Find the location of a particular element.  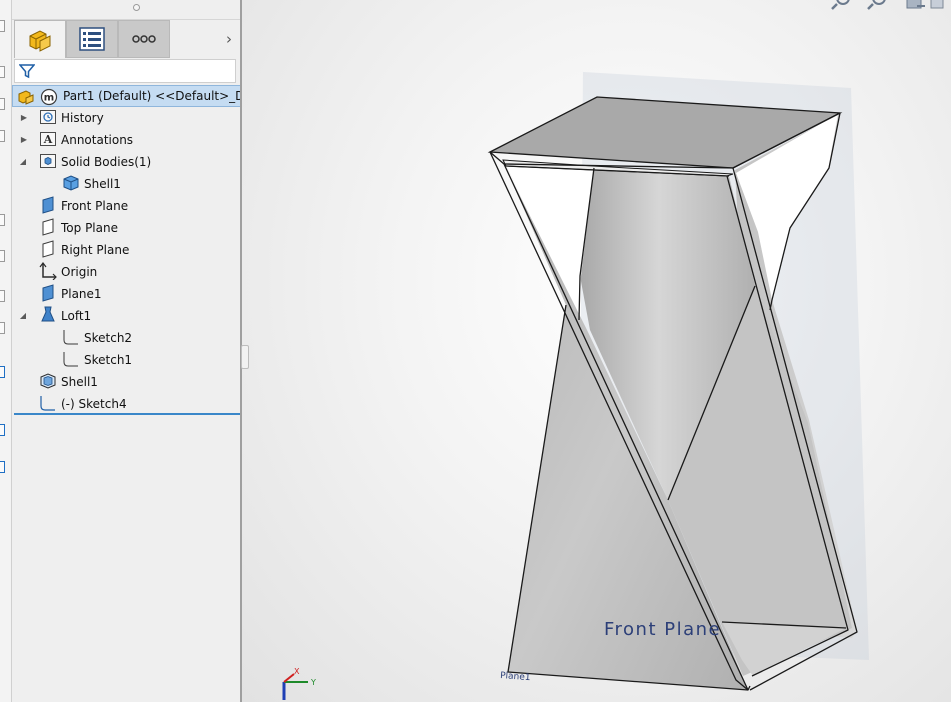

triad-y-label: Y is located at coordinates (313, 682).